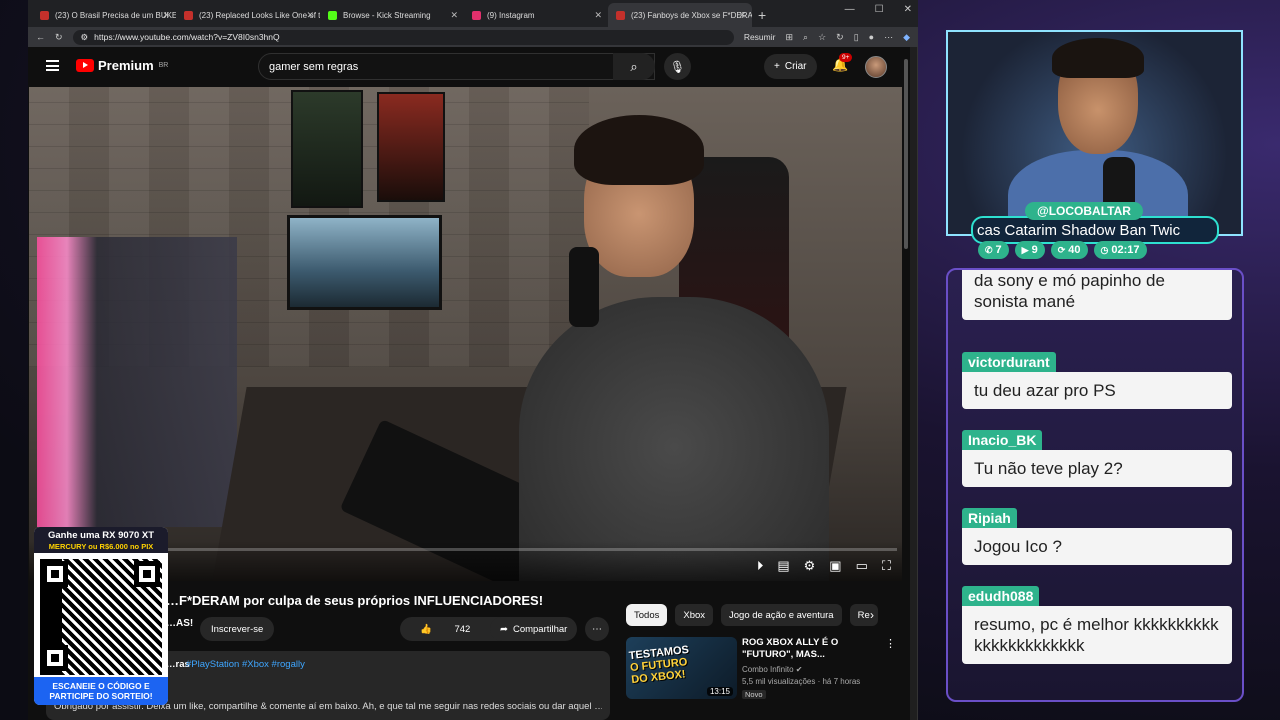 The width and height of the screenshot is (1280, 720). I want to click on like-button: 👍 742, so click(445, 629).